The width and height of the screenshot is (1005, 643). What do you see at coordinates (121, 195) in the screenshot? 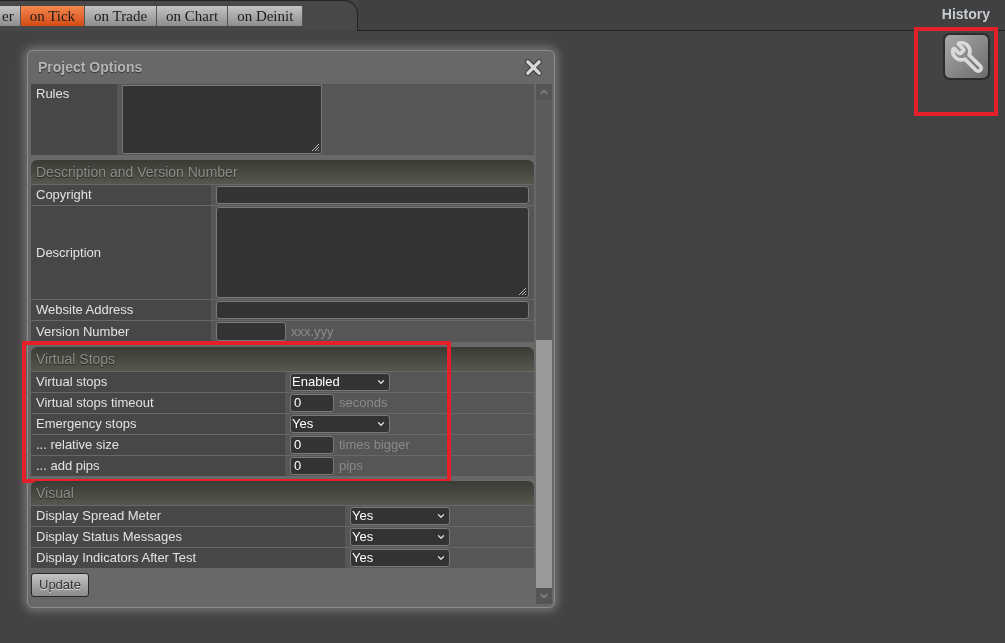
I see `field-label: Copyright` at bounding box center [121, 195].